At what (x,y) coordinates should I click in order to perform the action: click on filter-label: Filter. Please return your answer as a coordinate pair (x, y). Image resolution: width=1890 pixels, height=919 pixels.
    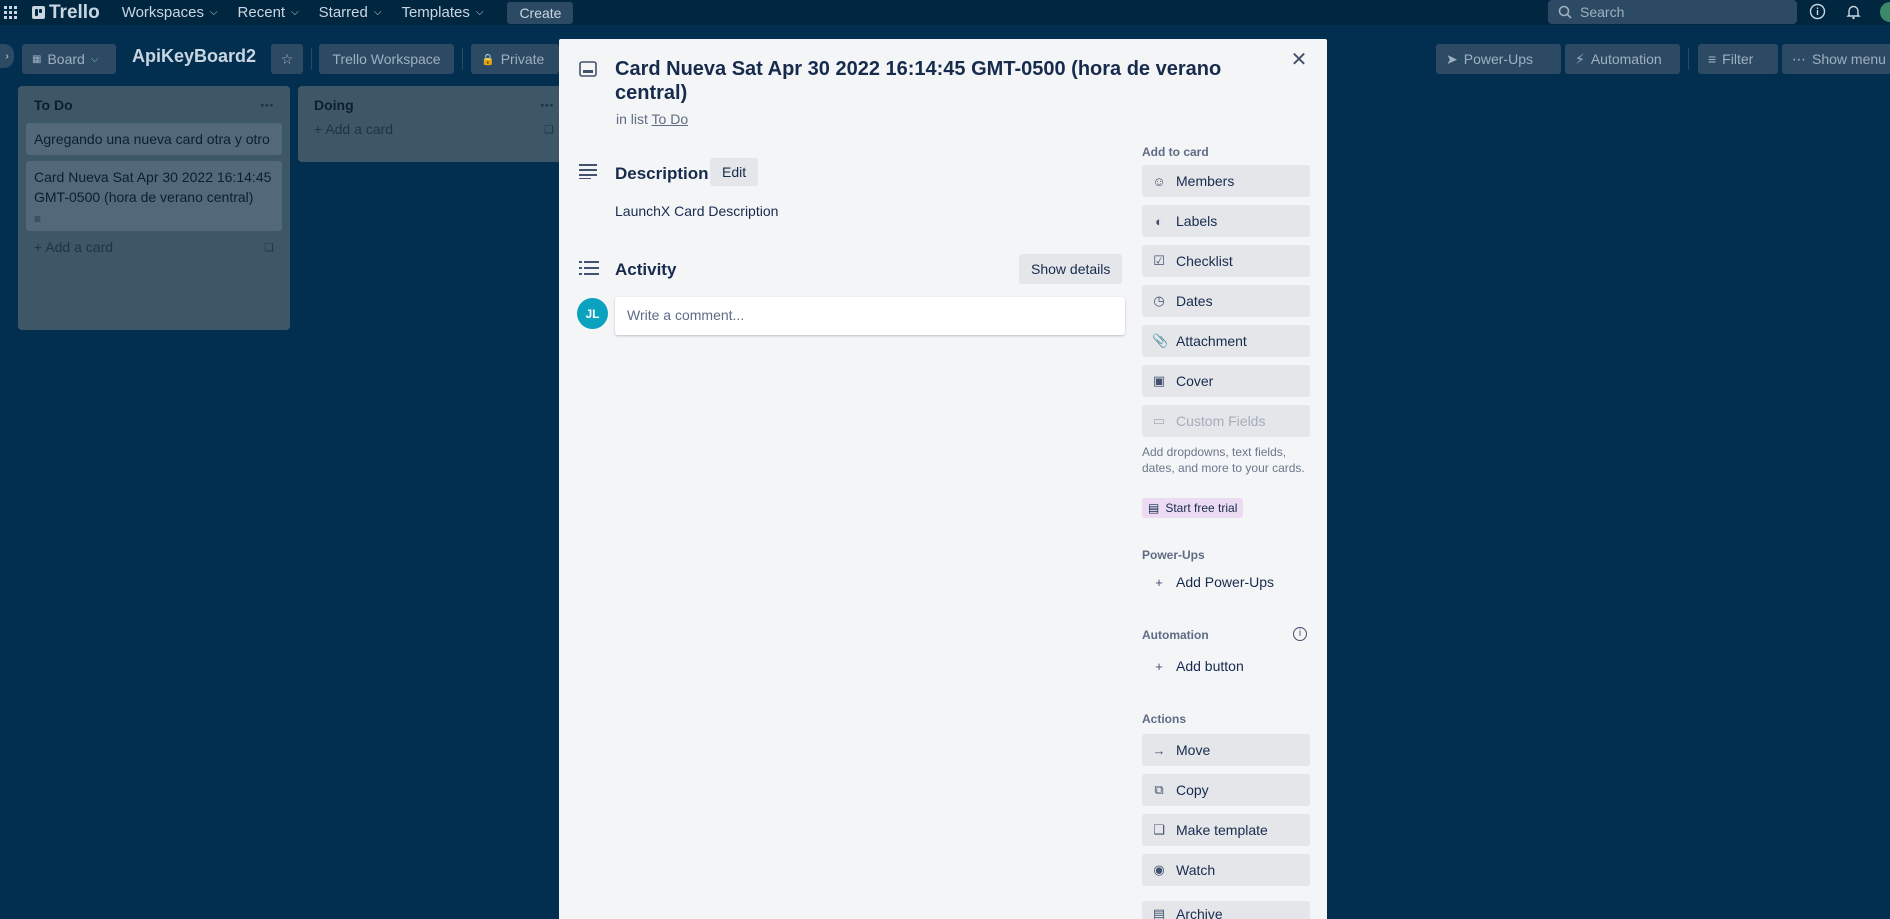
    Looking at the image, I should click on (1738, 59).